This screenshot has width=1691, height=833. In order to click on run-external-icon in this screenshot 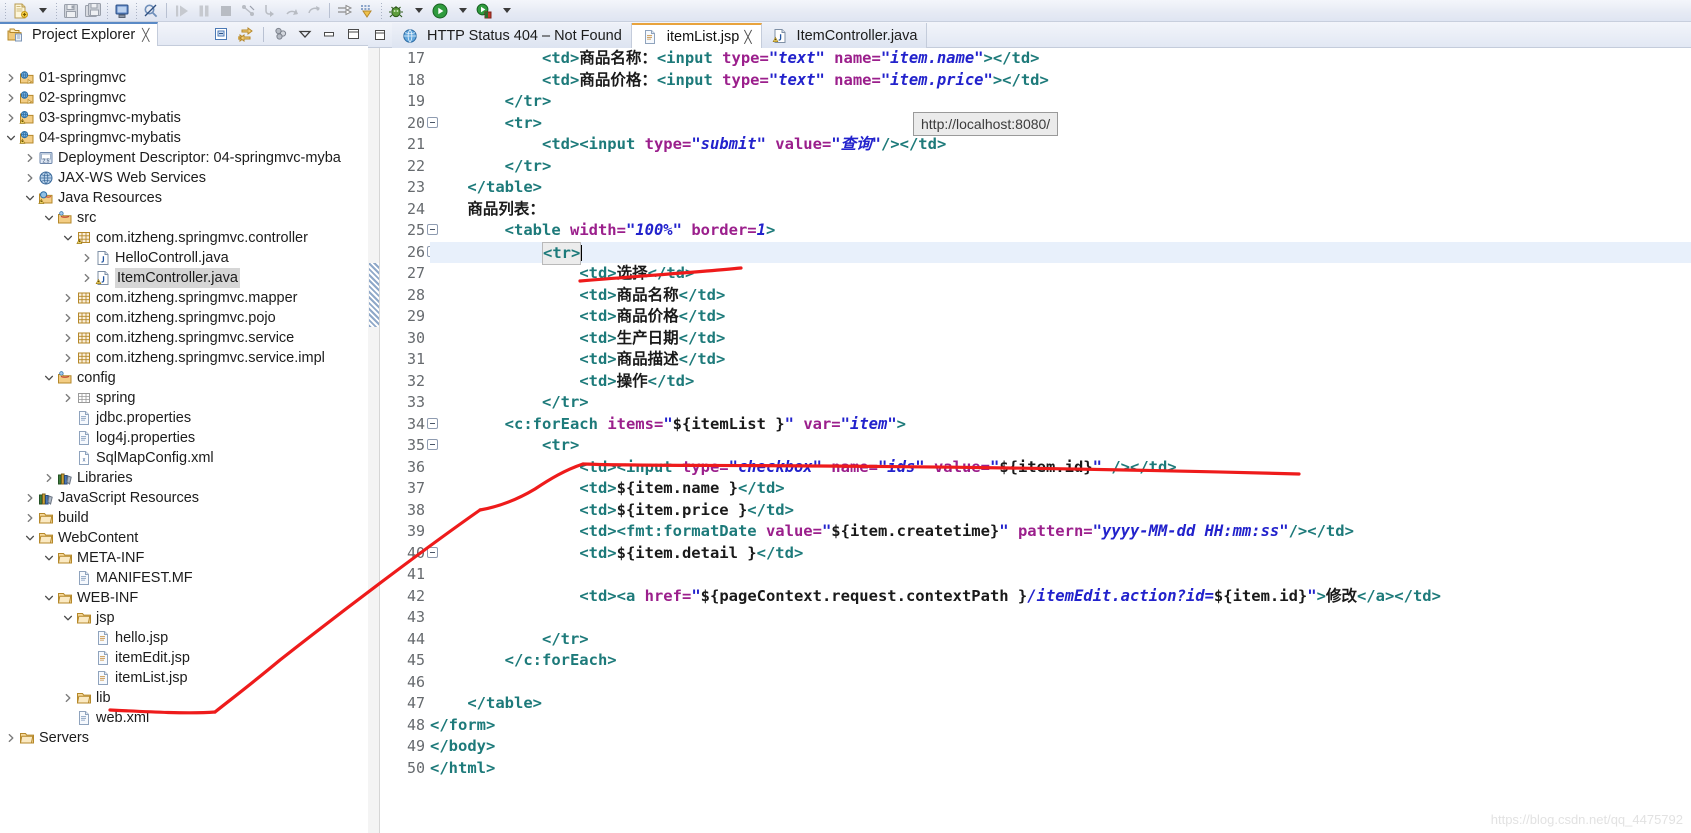, I will do `click(484, 11)`.